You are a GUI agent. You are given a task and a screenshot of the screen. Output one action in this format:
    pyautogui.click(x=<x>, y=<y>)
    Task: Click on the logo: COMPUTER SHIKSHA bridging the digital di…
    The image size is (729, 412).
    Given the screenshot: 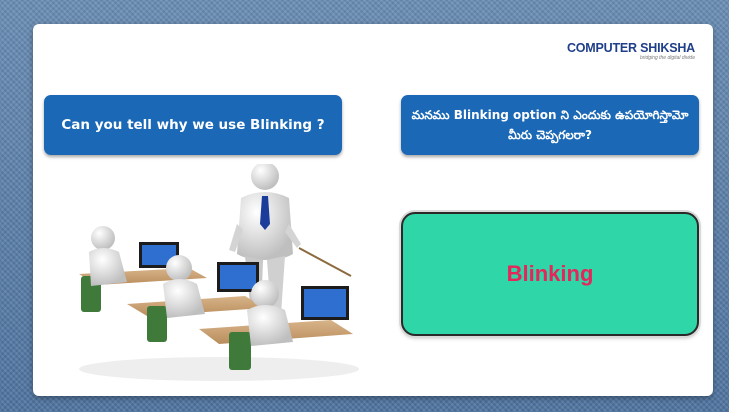 What is the action you would take?
    pyautogui.click(x=631, y=51)
    